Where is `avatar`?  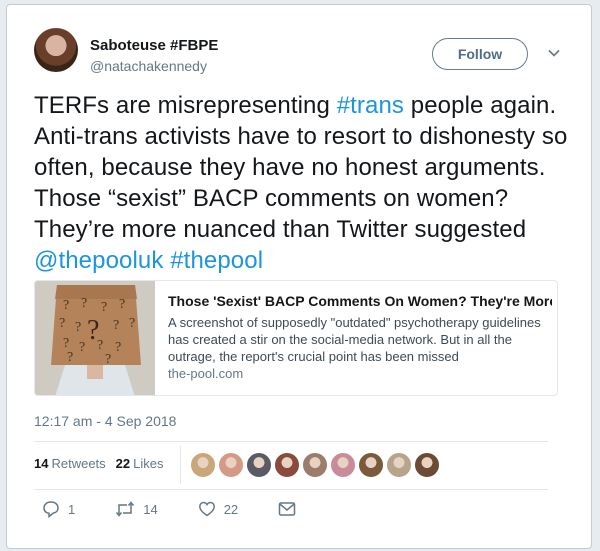
avatar is located at coordinates (56, 50).